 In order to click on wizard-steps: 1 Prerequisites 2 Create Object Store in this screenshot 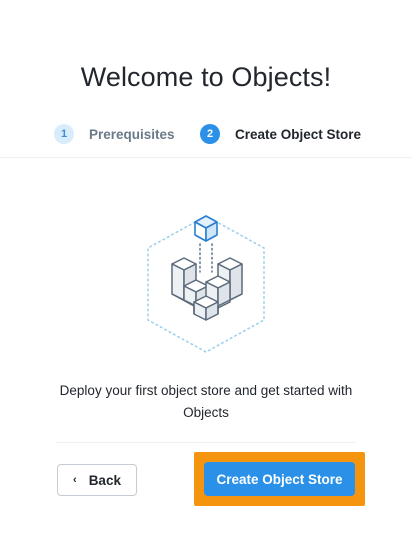, I will do `click(206, 134)`.